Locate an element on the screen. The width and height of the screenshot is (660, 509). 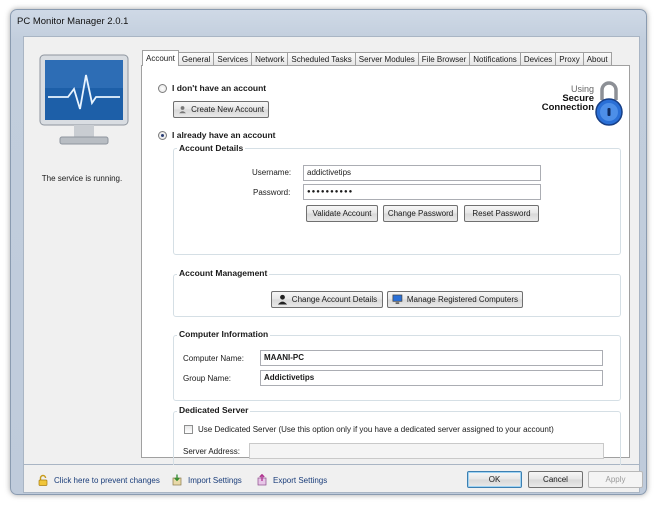
reset-password-button: Reset Password is located at coordinates (501, 213).